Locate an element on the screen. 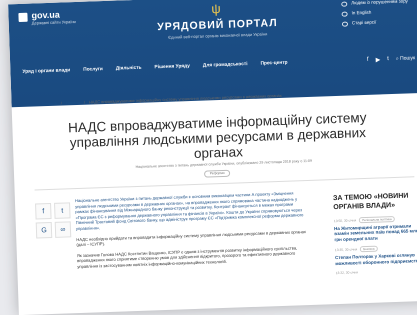 The height and width of the screenshot is (315, 417). share-googleplus-icon: G is located at coordinates (44, 230).